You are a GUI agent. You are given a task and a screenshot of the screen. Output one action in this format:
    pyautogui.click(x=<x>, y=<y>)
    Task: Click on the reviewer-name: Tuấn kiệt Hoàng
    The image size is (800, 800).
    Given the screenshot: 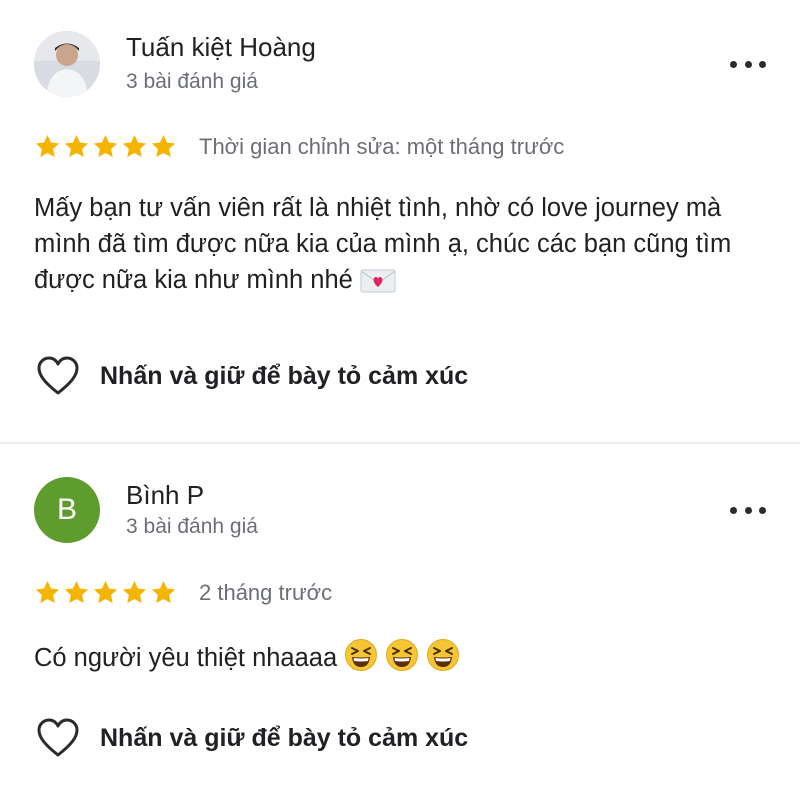 What is the action you would take?
    pyautogui.click(x=221, y=47)
    